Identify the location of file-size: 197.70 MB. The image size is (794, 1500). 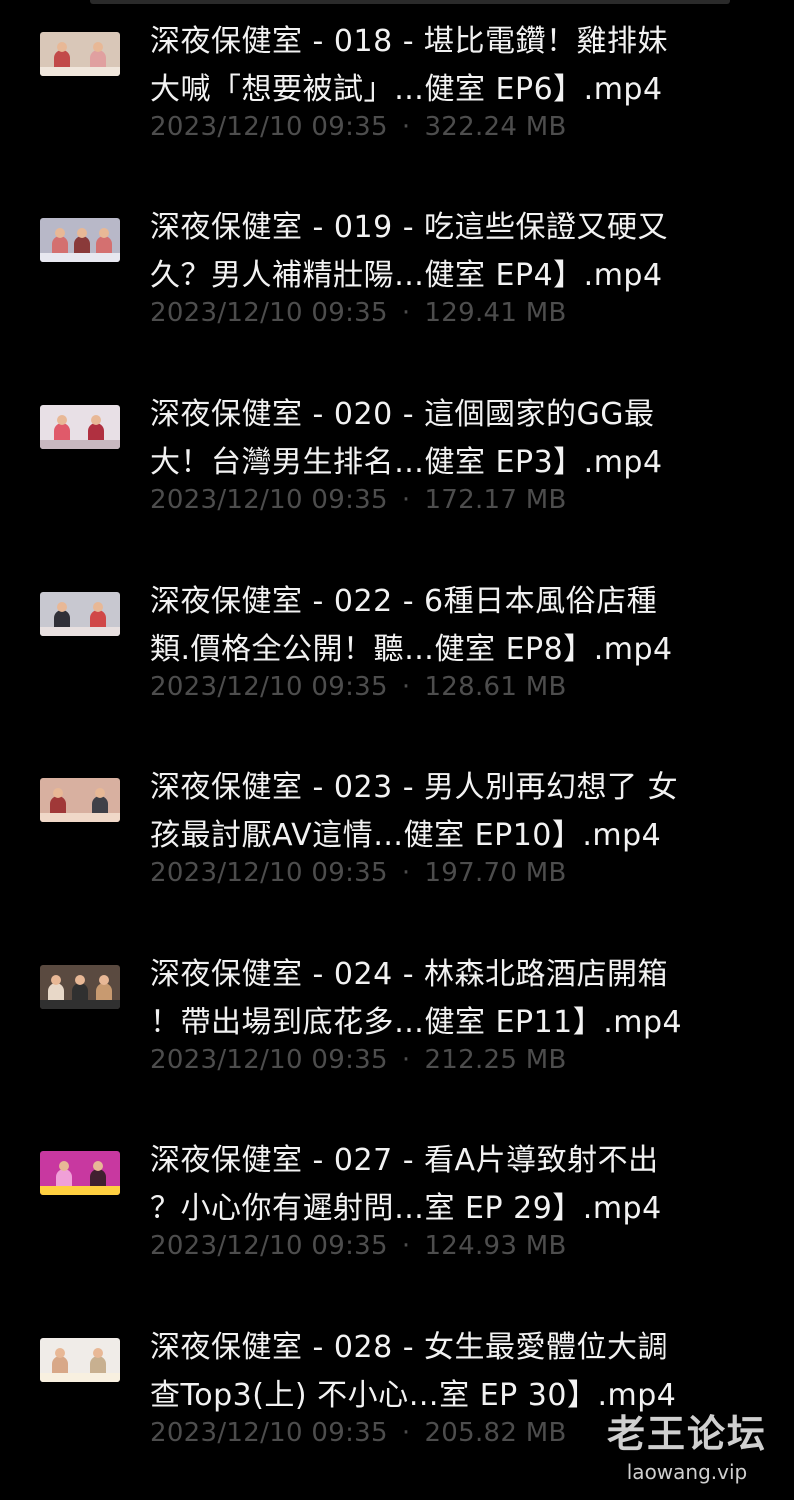
(495, 873).